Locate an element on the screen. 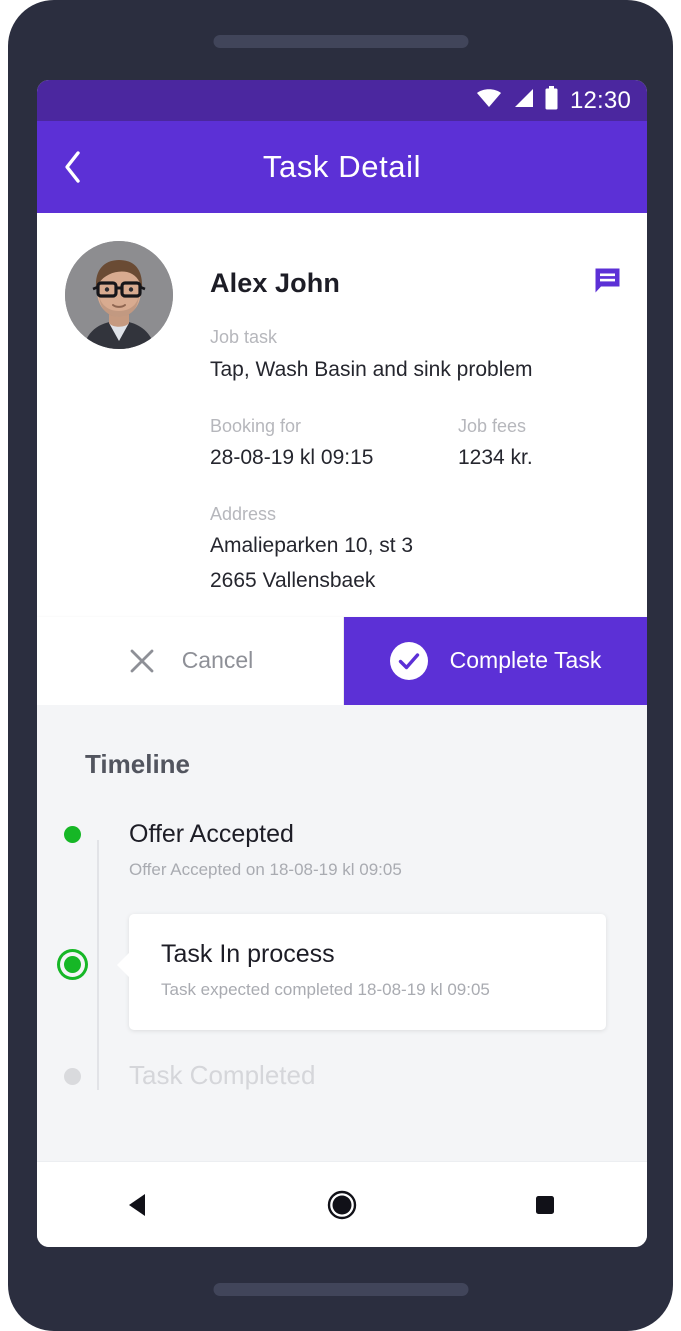 This screenshot has width=681, height=1331. job-task-label: Job task is located at coordinates (244, 337).